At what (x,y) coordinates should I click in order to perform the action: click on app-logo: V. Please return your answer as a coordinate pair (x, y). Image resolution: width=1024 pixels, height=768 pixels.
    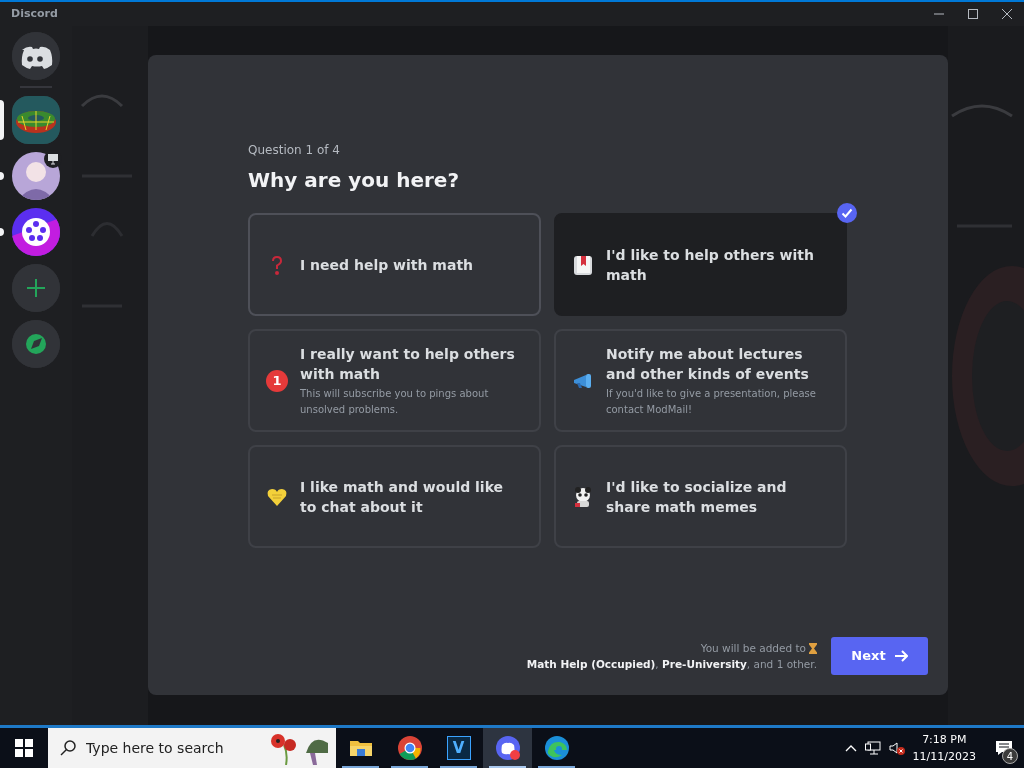
    Looking at the image, I should click on (458, 748).